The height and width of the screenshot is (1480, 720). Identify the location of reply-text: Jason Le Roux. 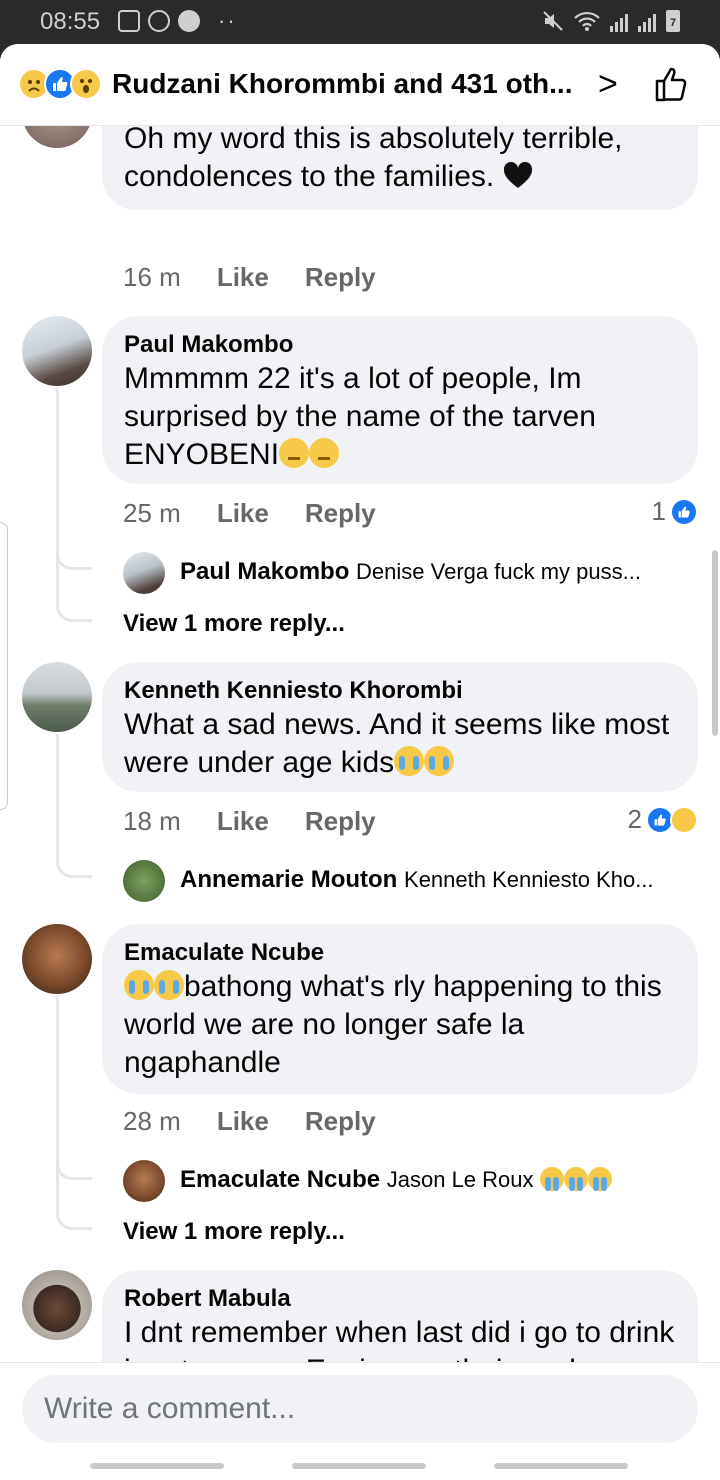
(460, 1179).